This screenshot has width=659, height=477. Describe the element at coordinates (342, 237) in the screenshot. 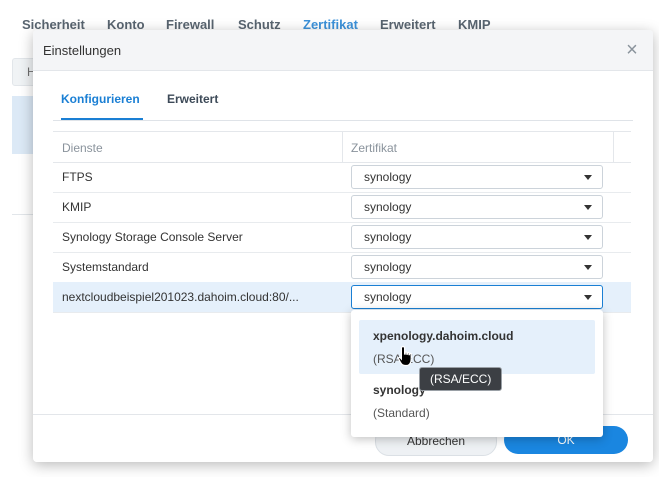

I see `table-row: Synology Storage Console Server synology` at that location.